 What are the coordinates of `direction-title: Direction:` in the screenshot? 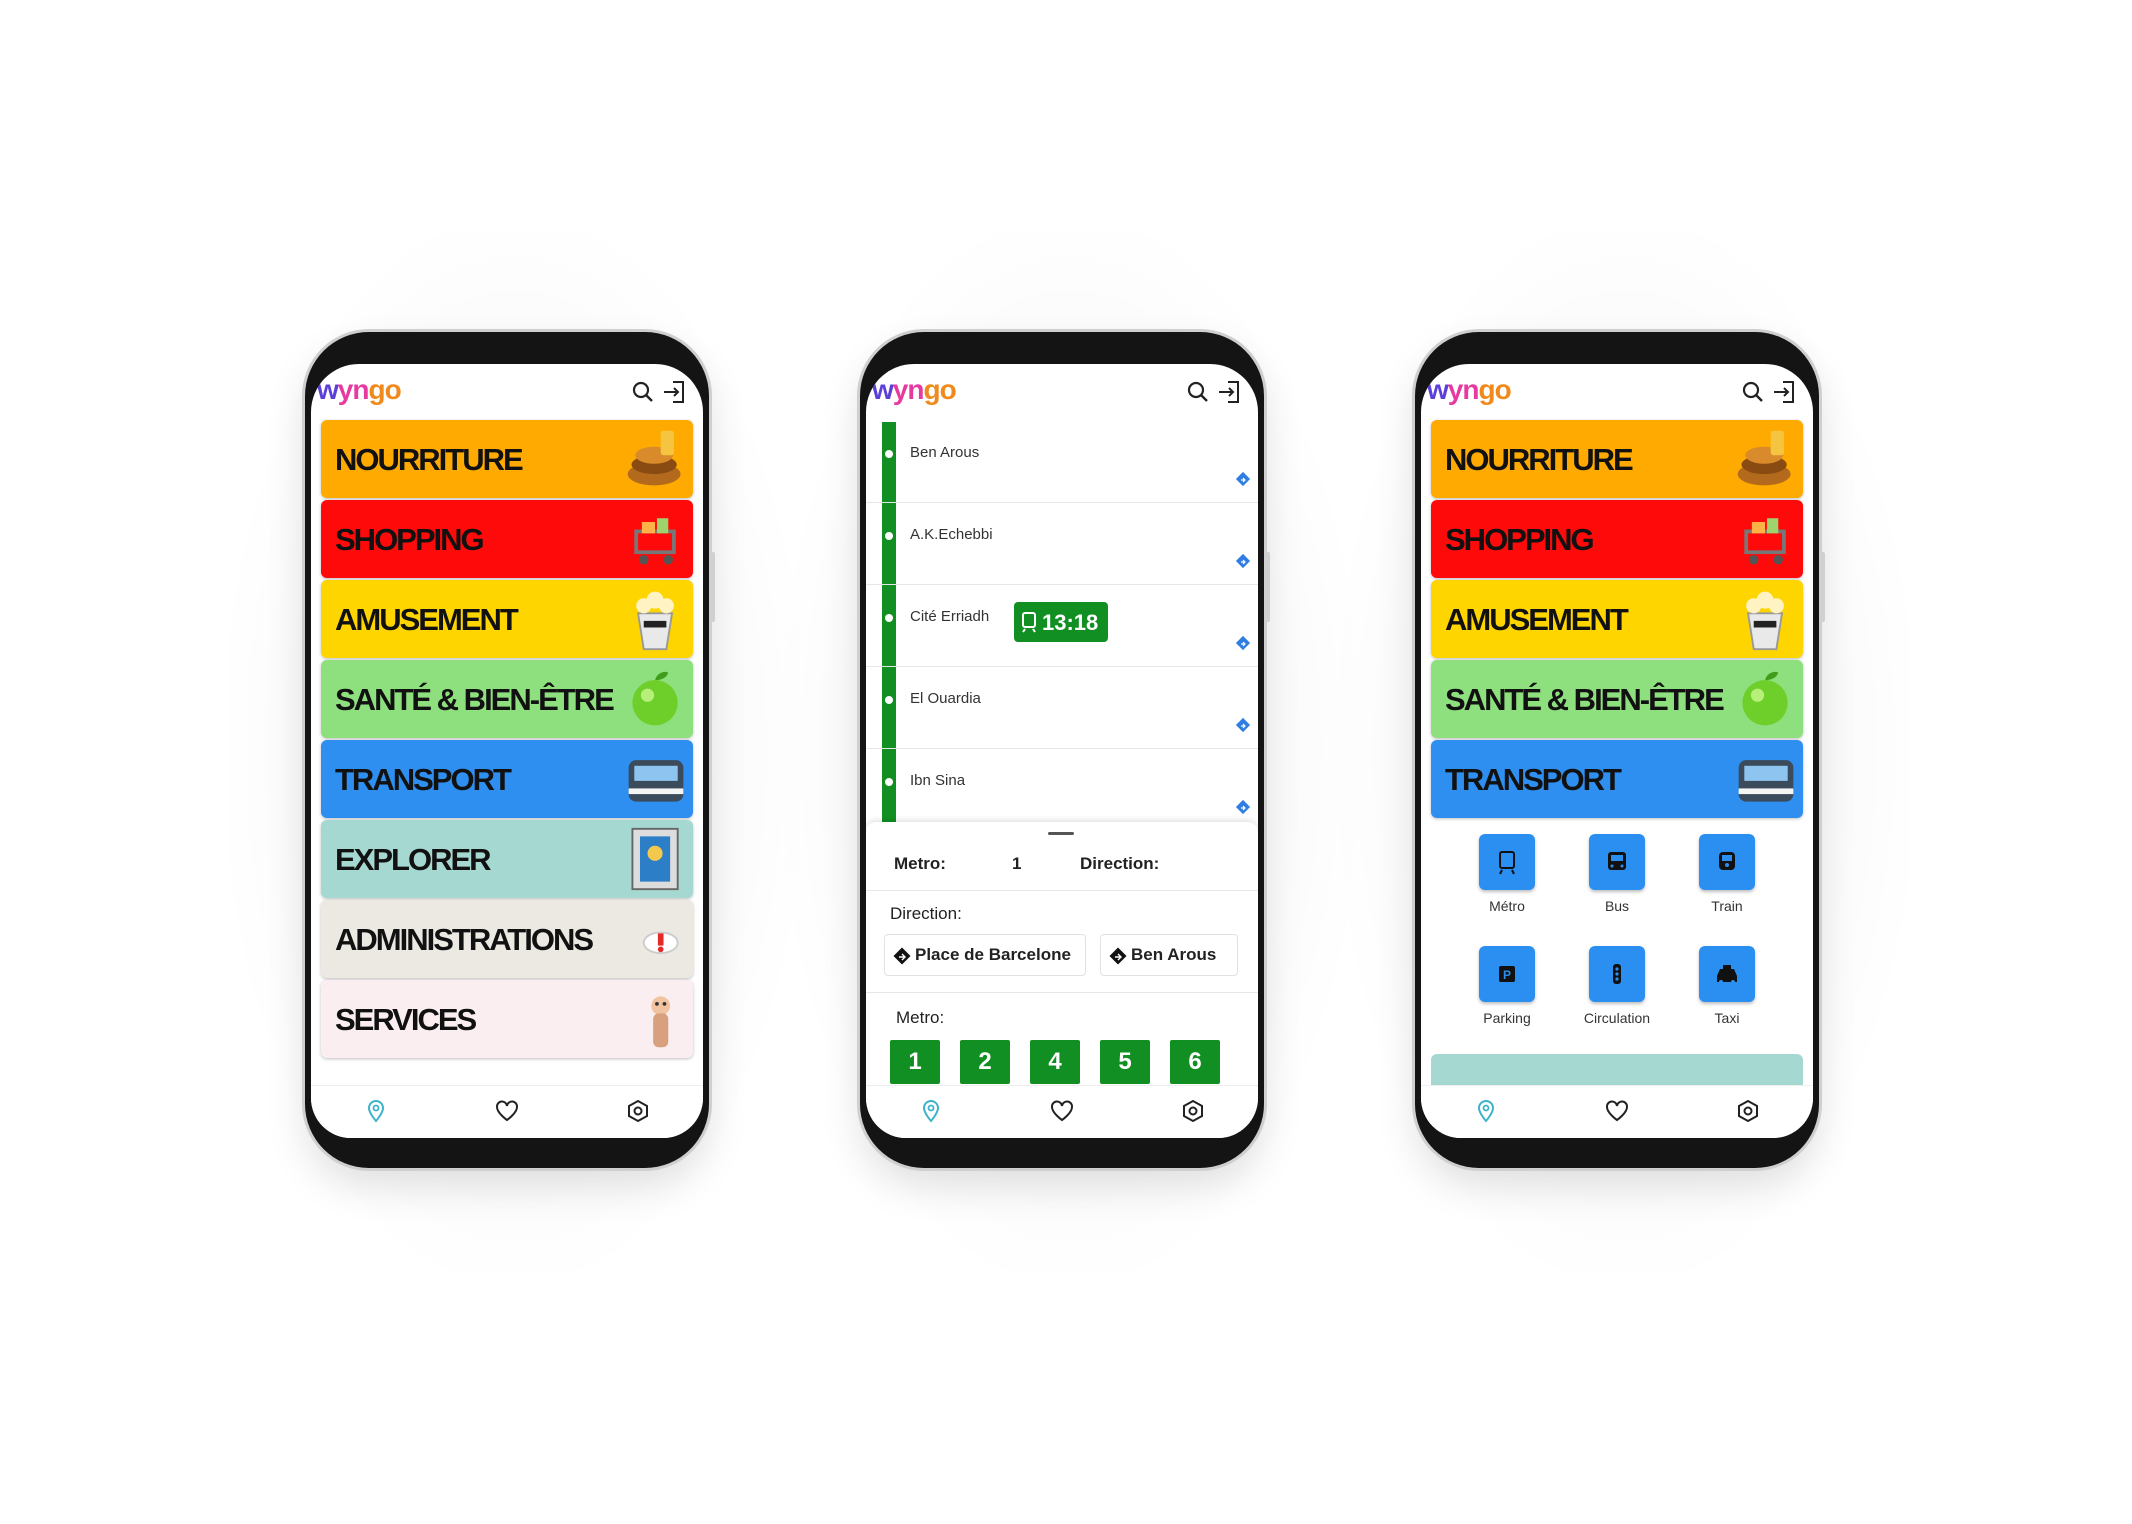 It's located at (926, 913).